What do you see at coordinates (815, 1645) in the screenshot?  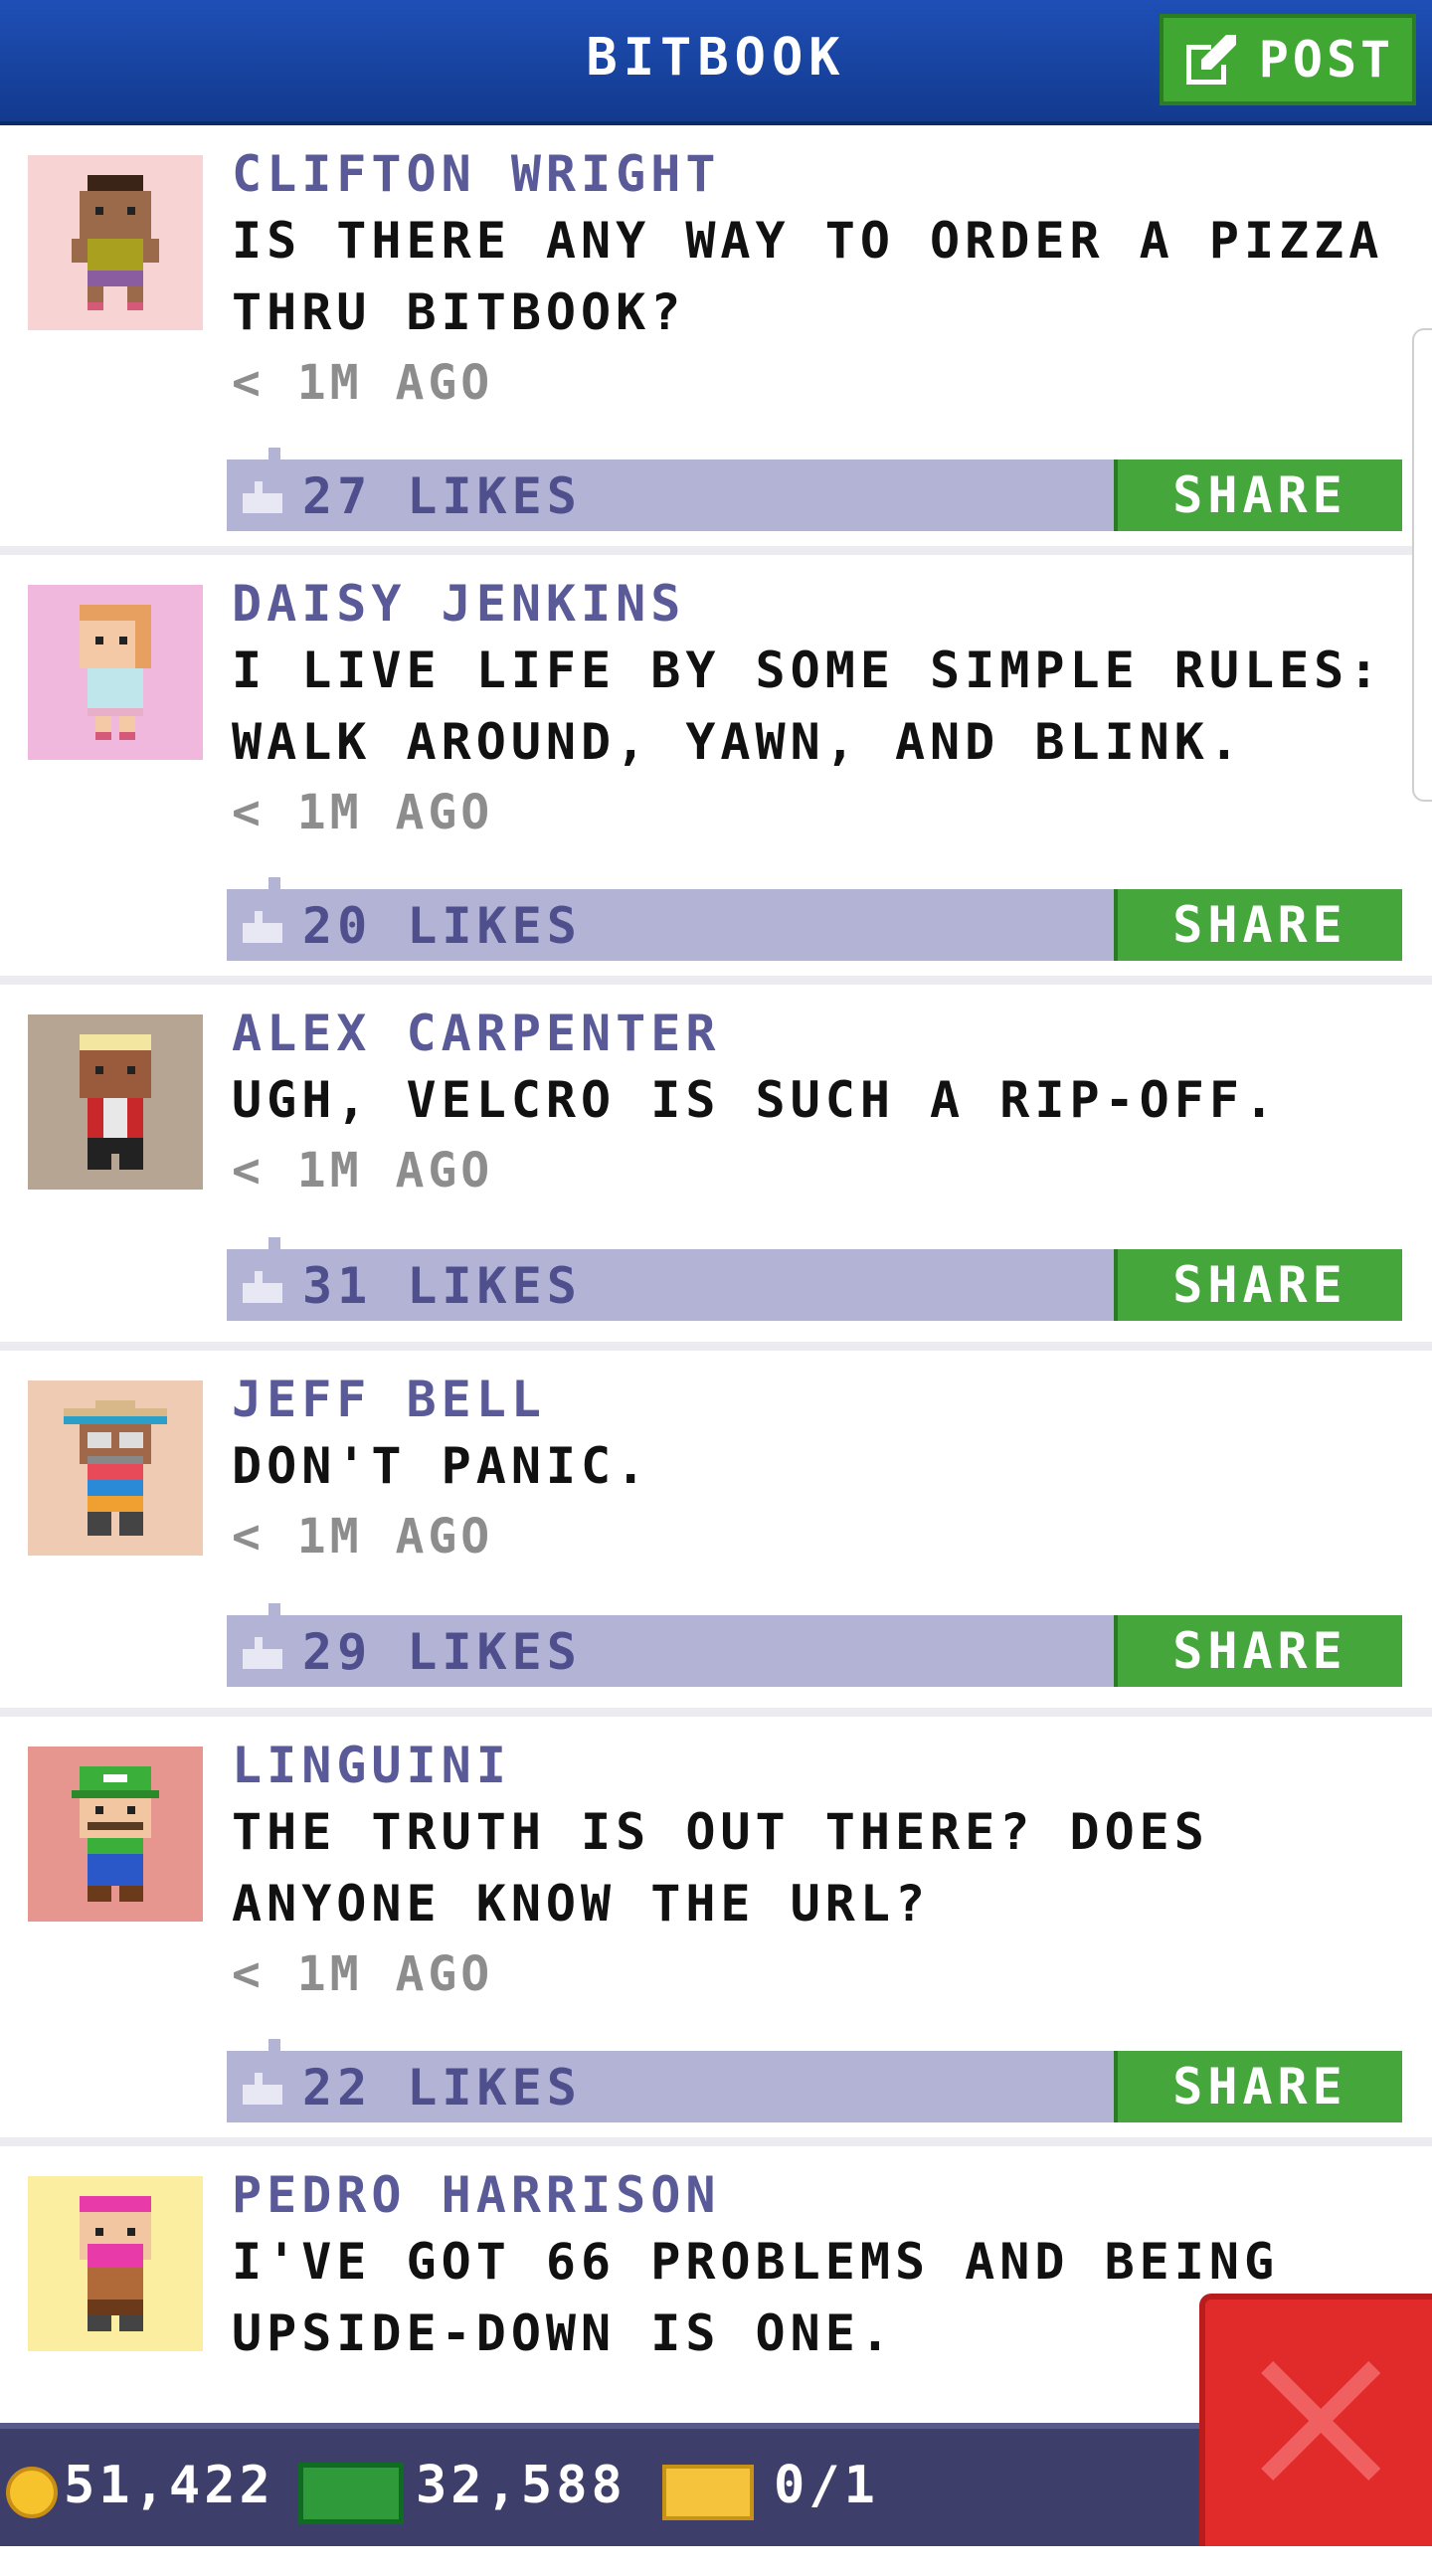 I see `like-bar: 29 LIKES SHARE` at bounding box center [815, 1645].